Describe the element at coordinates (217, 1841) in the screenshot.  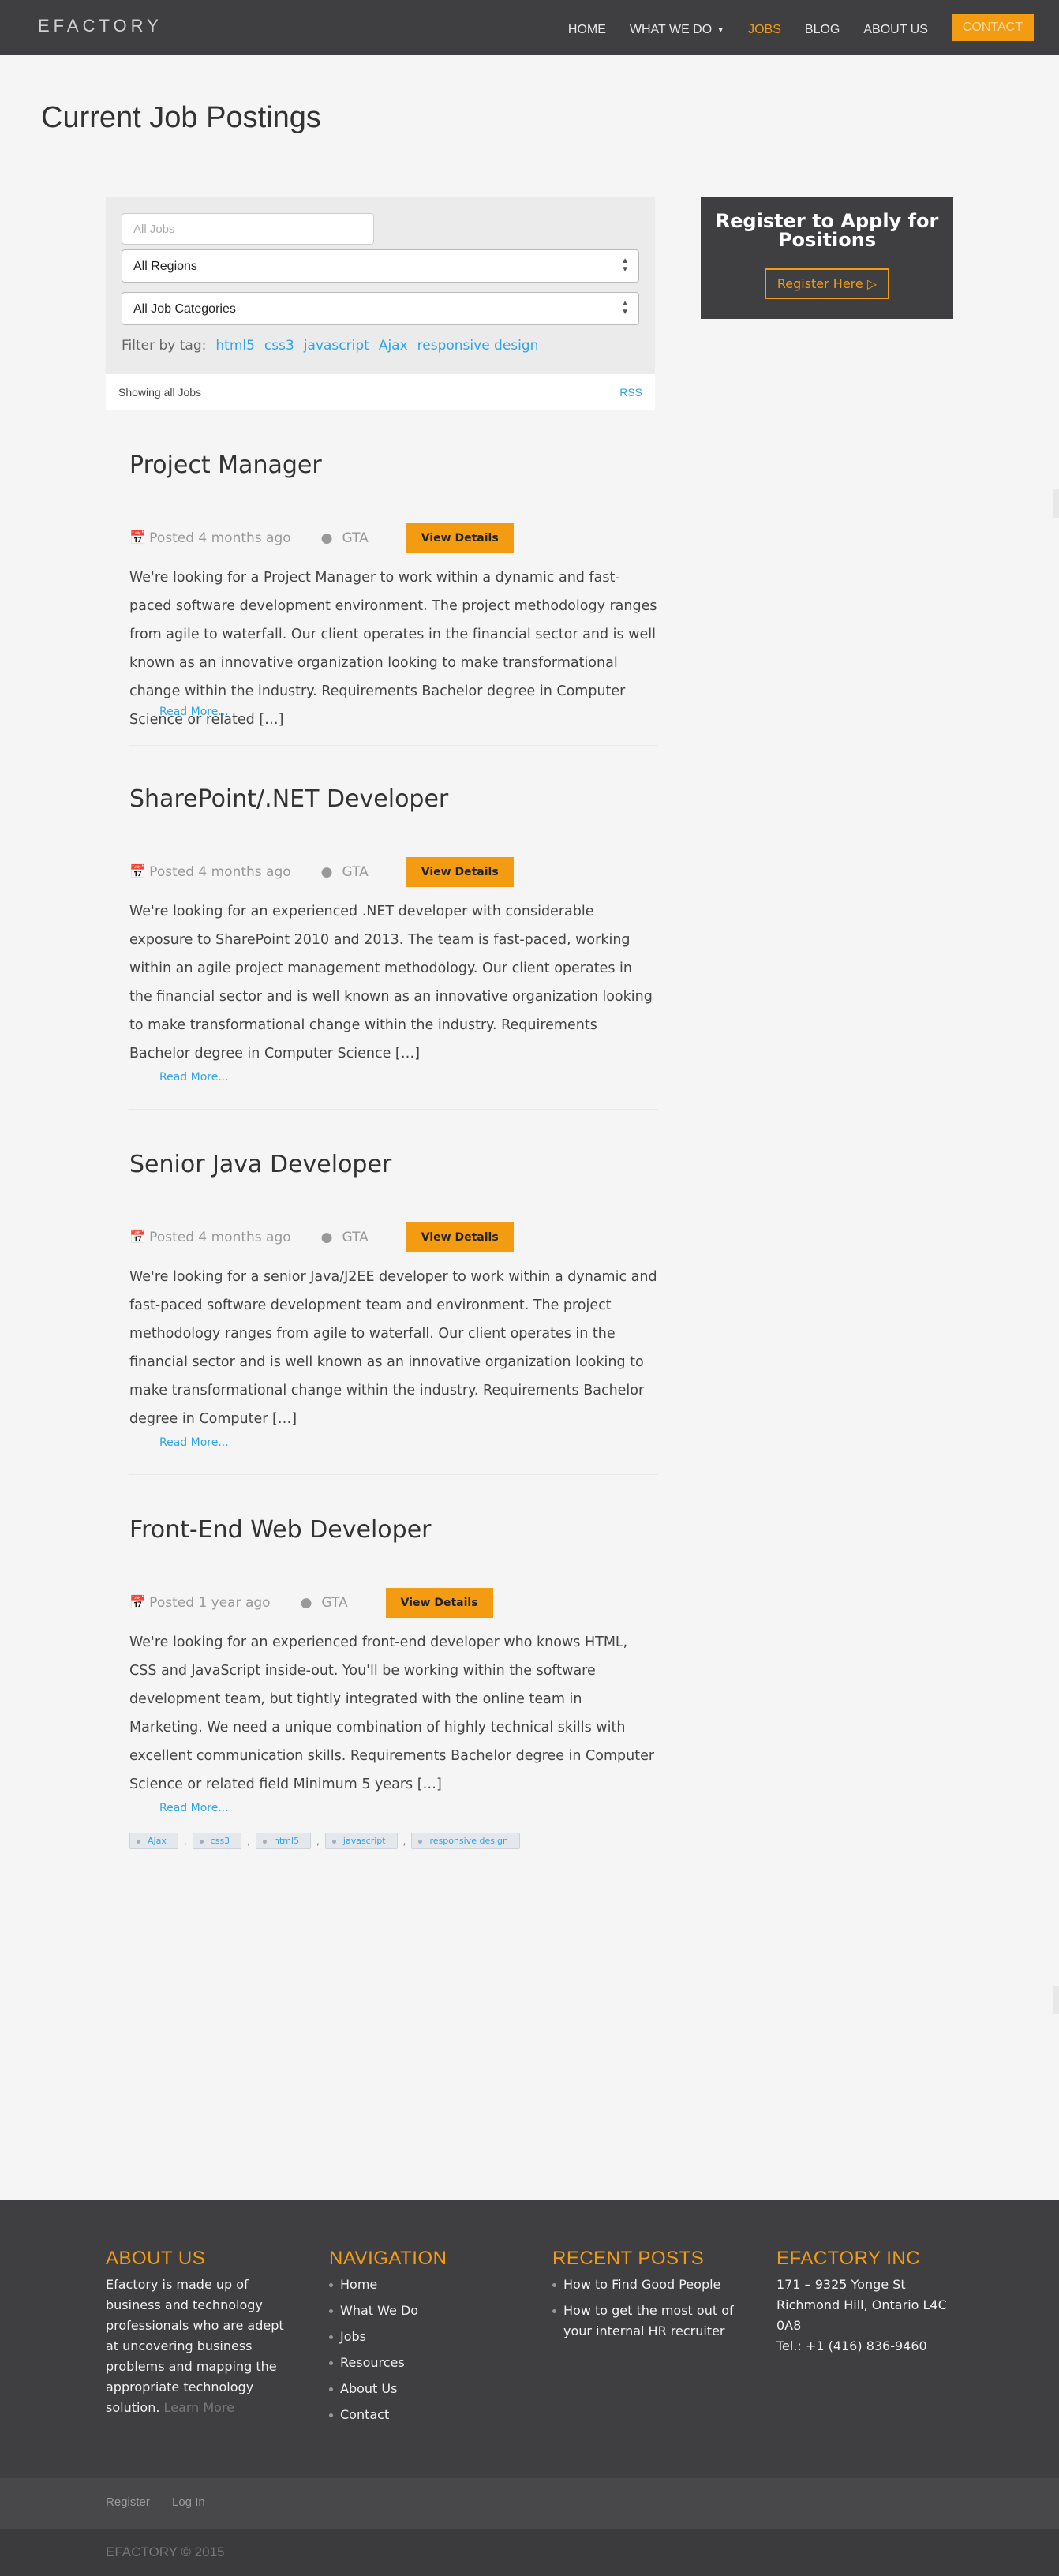
I see `tag-chip: css3` at that location.